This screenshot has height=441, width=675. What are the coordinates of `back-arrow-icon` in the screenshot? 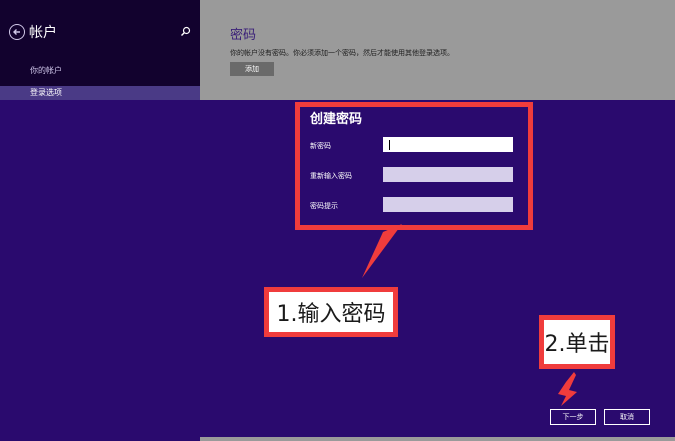 It's located at (16, 32).